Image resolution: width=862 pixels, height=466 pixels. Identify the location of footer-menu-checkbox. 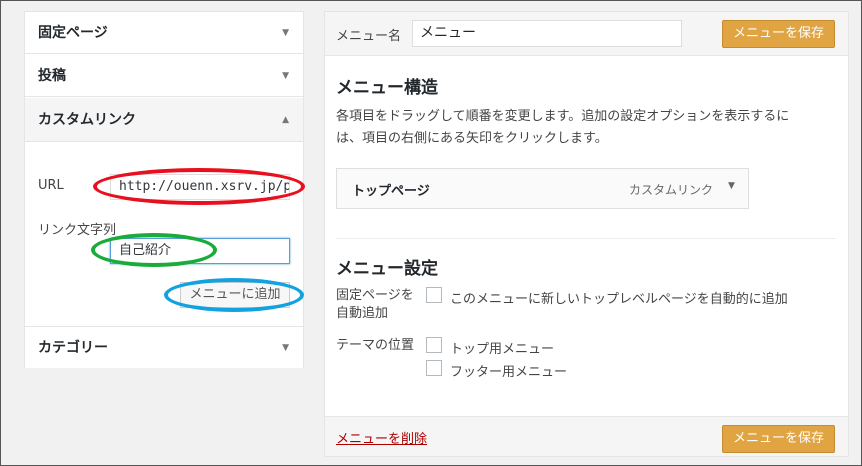
(434, 368).